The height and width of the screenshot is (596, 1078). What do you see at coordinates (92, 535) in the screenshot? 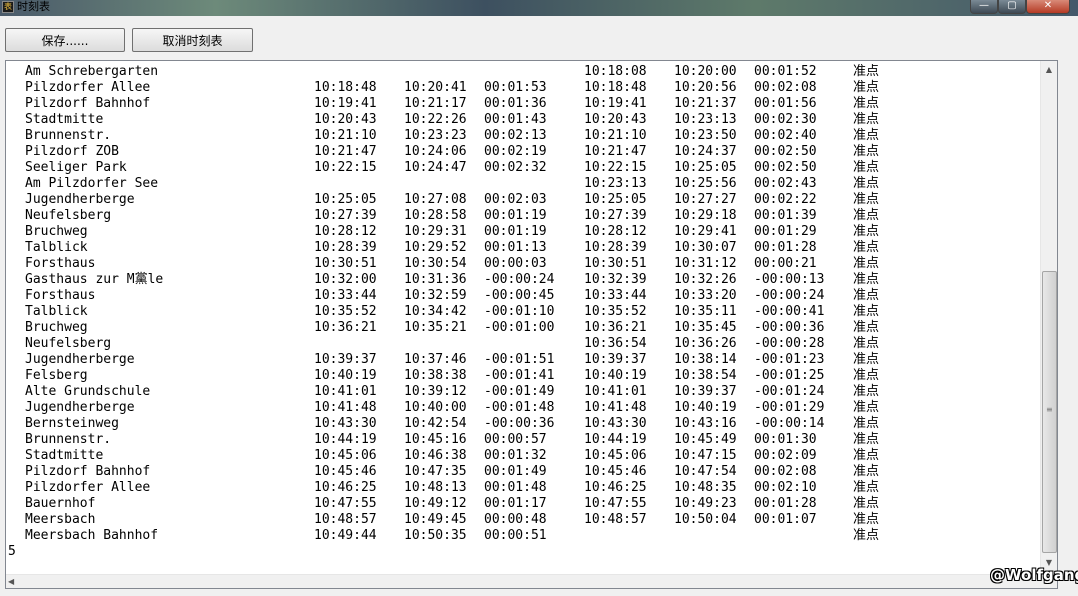
I see `stop-name: Meersbach Bahnhof` at bounding box center [92, 535].